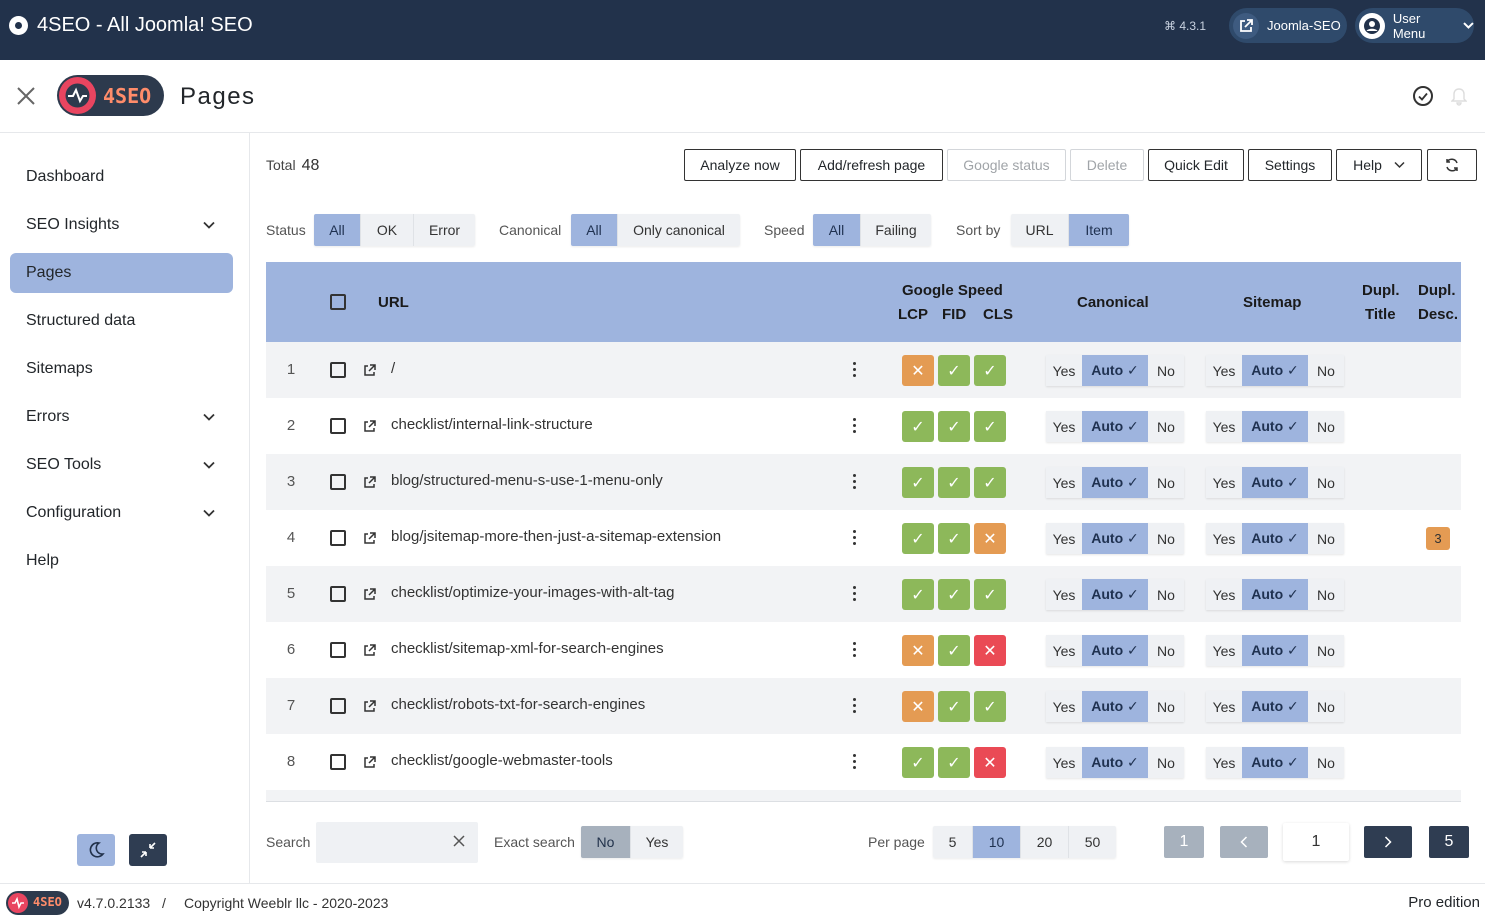 The height and width of the screenshot is (918, 1485). Describe the element at coordinates (1414, 25) in the screenshot. I see `user-menu-button: User Menu` at that location.